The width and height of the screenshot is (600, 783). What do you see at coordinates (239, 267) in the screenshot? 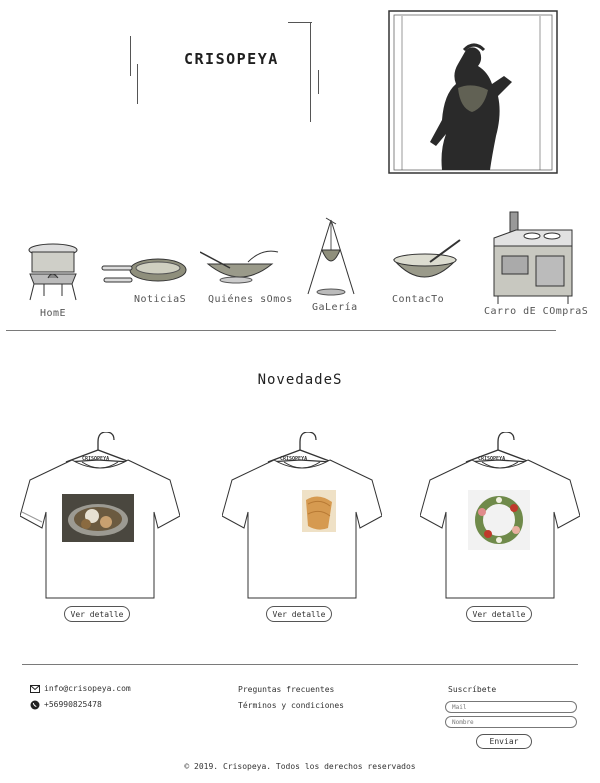
I see `mixing-bowl-icon` at bounding box center [239, 267].